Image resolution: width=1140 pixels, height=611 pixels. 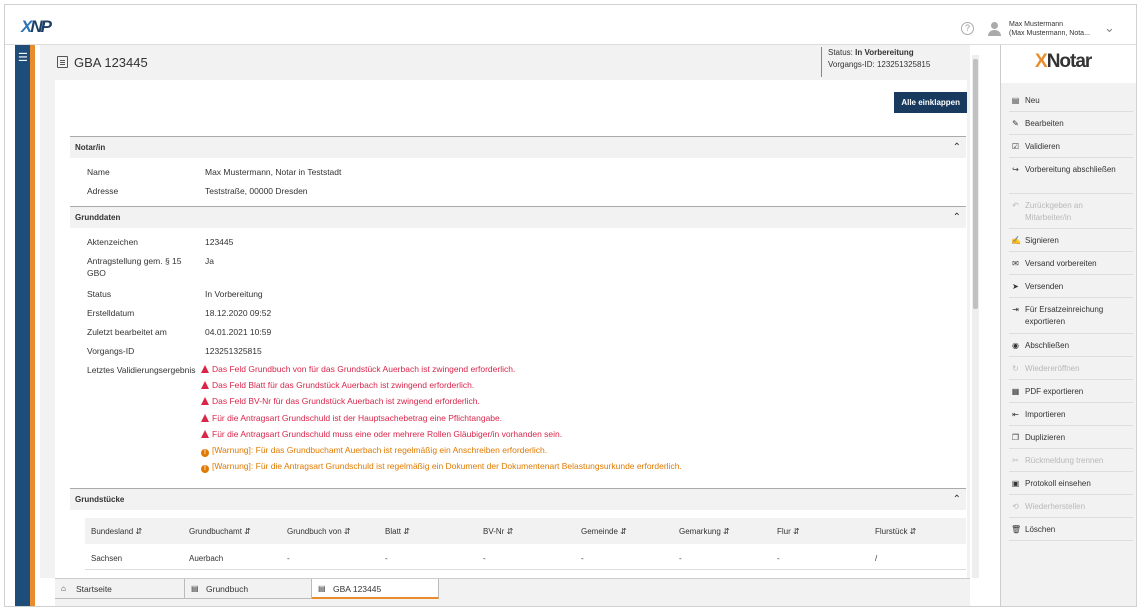 I want to click on check-icon: ☑, so click(x=1015, y=146).